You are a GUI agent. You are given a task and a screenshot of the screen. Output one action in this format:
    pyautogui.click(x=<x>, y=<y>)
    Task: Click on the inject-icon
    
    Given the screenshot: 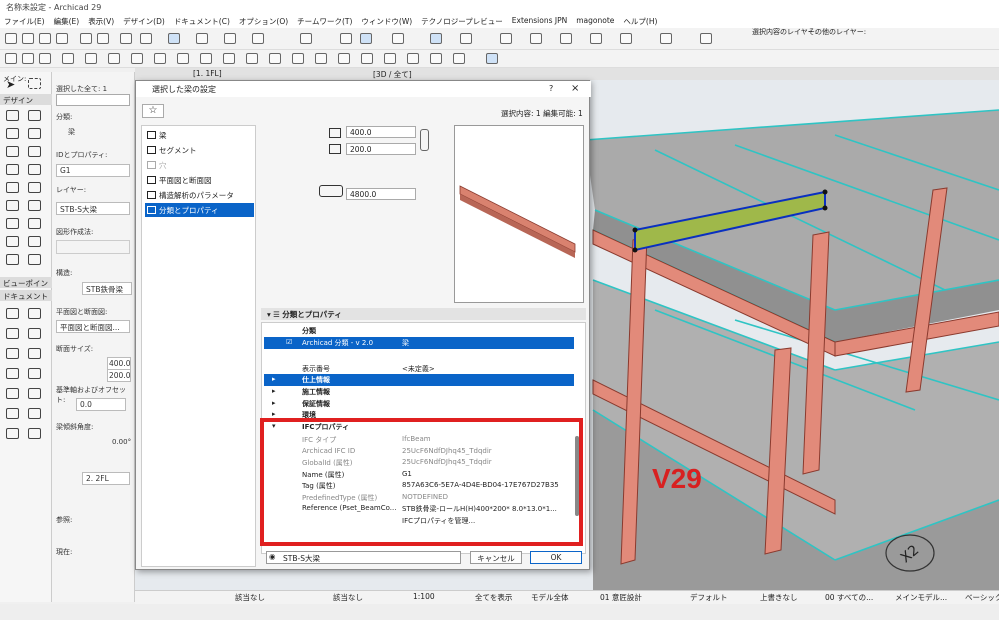 What is the action you would take?
    pyautogui.click(x=146, y=38)
    